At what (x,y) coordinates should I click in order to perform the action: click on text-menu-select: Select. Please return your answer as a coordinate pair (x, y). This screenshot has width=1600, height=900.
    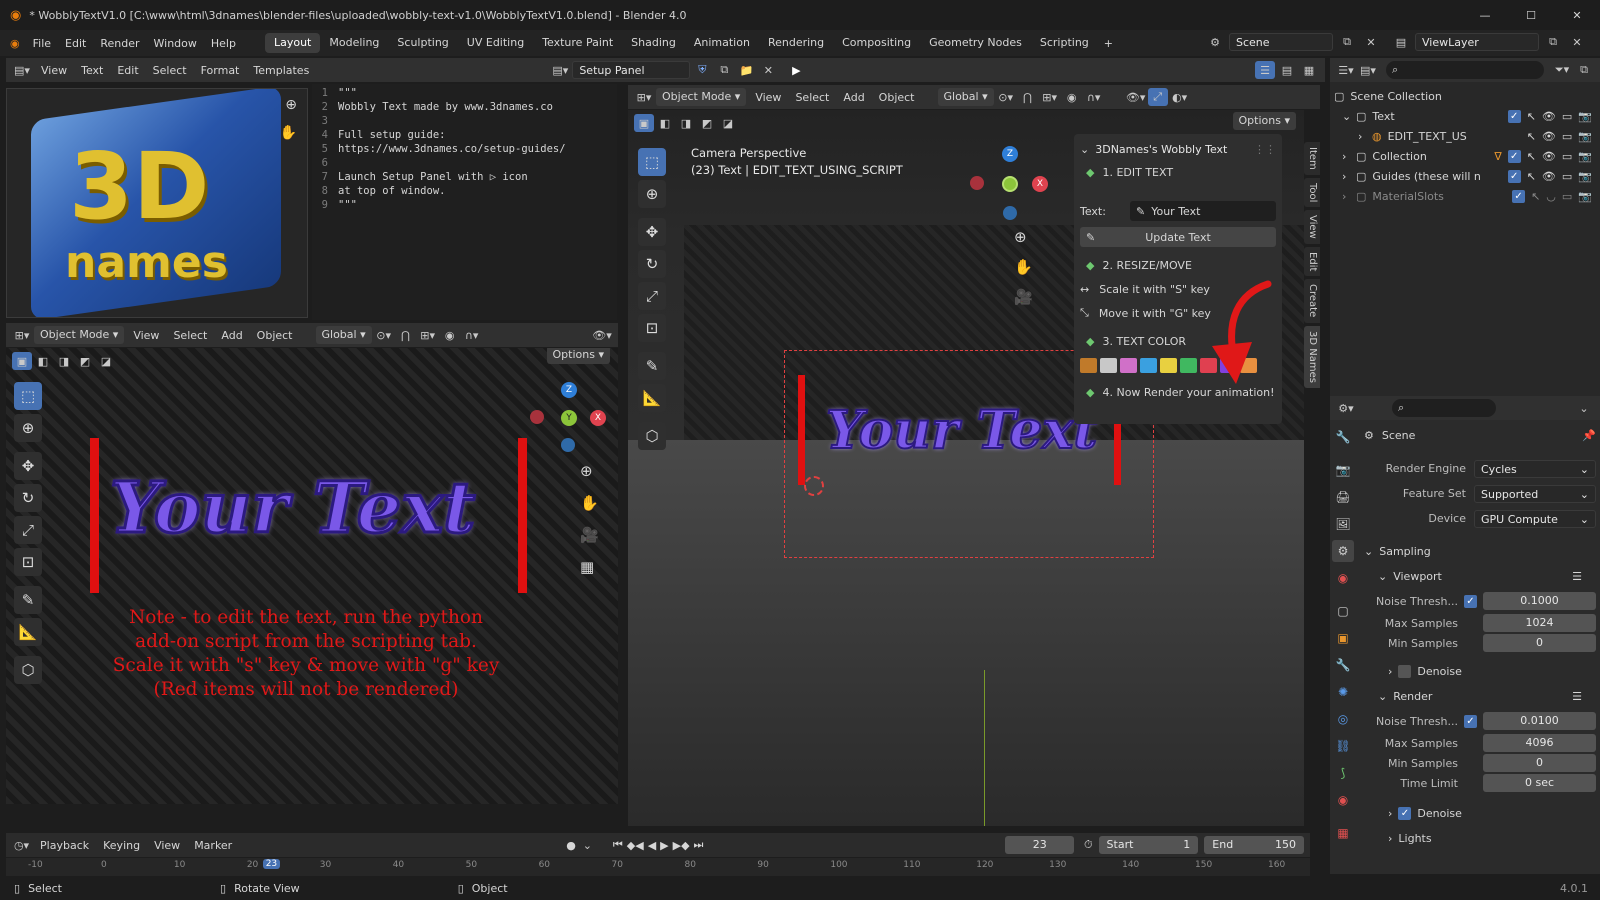
    Looking at the image, I should click on (170, 70).